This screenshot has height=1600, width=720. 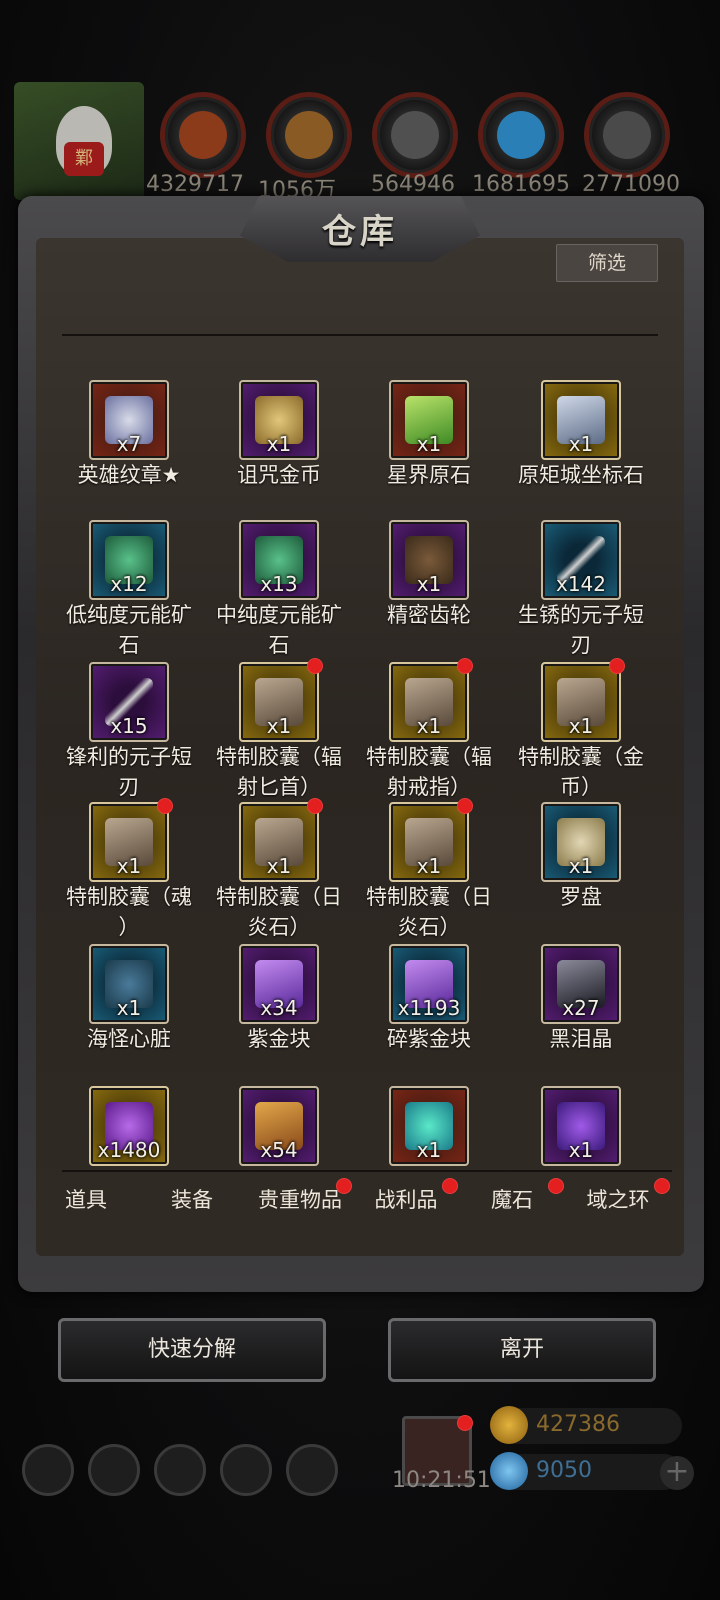 I want to click on item-cell: x13 中纯度元能矿石, so click(x=279, y=590).